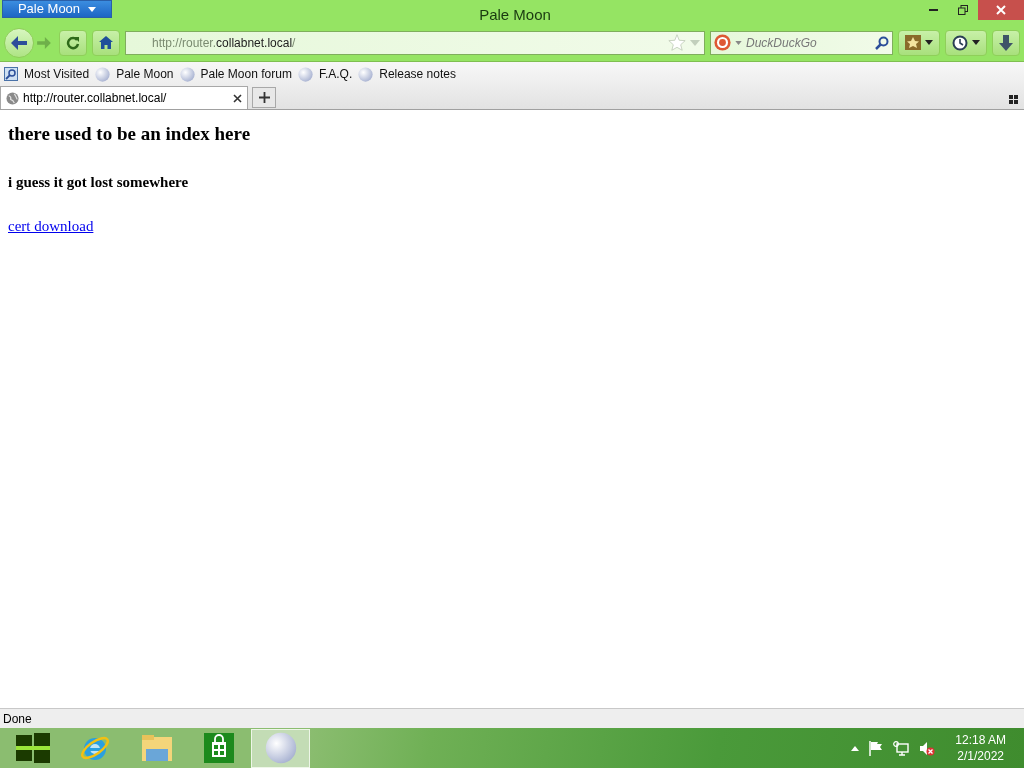  I want to click on history-button, so click(966, 42).